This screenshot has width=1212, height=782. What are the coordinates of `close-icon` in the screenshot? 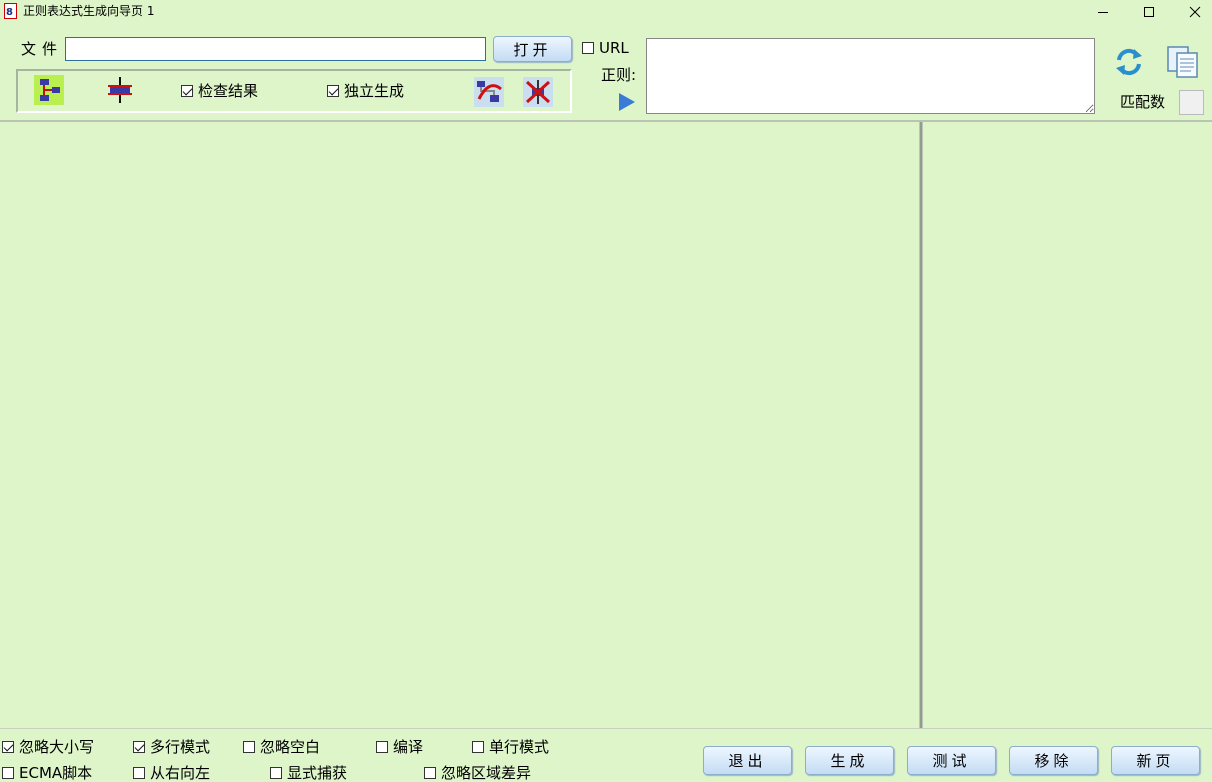 It's located at (1192, 12).